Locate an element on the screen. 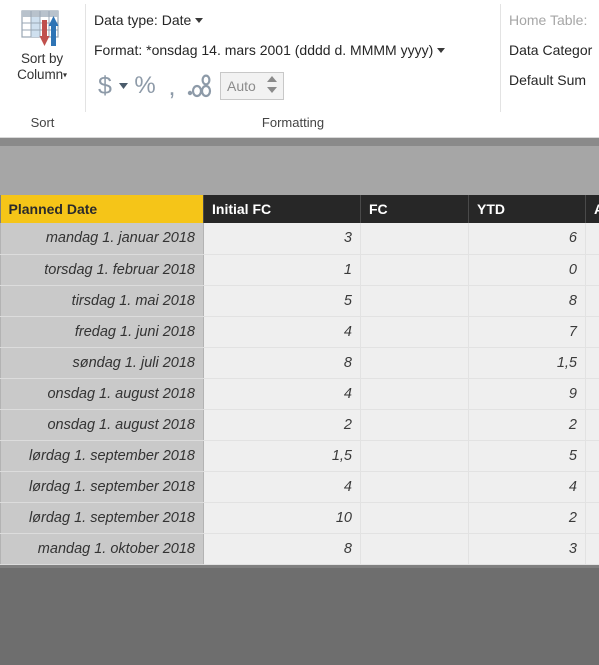 This screenshot has height=665, width=599. cell-ytd: 3 is located at coordinates (527, 549).